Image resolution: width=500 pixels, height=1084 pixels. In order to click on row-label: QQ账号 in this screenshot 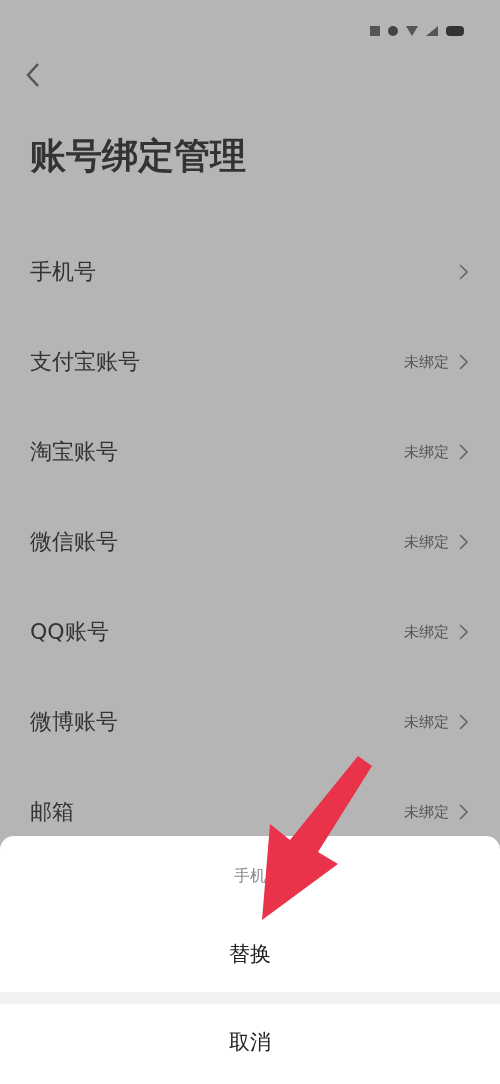, I will do `click(69, 632)`.